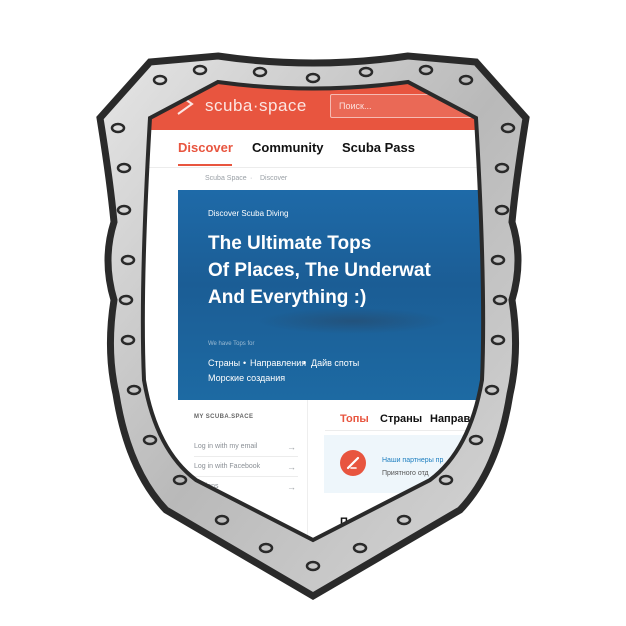 The height and width of the screenshot is (626, 626). I want to click on breadcrumb-item: Scuba Space, so click(226, 178).